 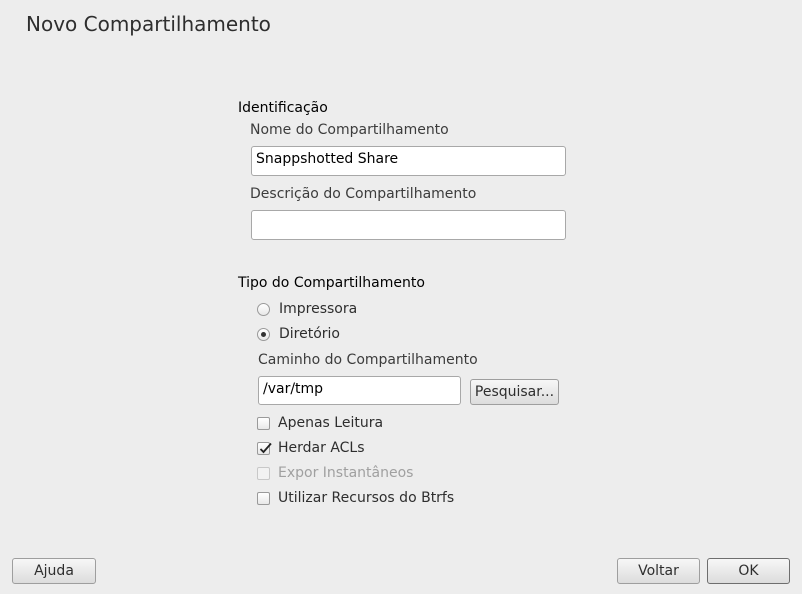 What do you see at coordinates (408, 161) in the screenshot?
I see `share-name-input: Snappshotted Share` at bounding box center [408, 161].